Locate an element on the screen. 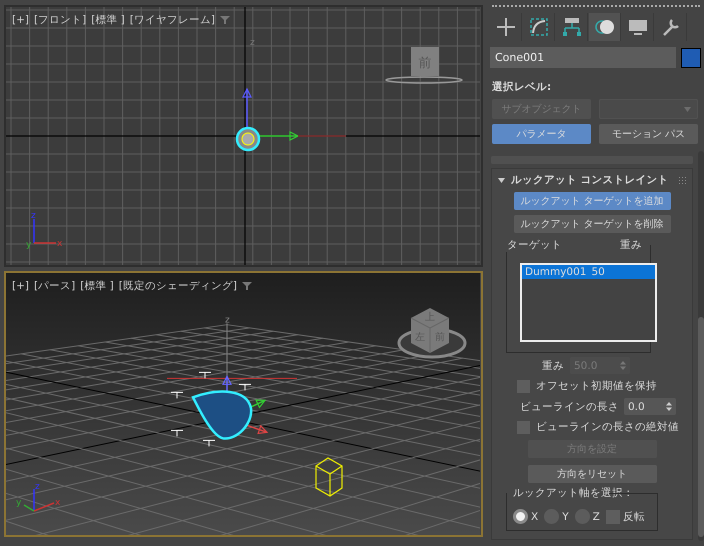 This screenshot has height=546, width=704. scrollbar is located at coordinates (701, 346).